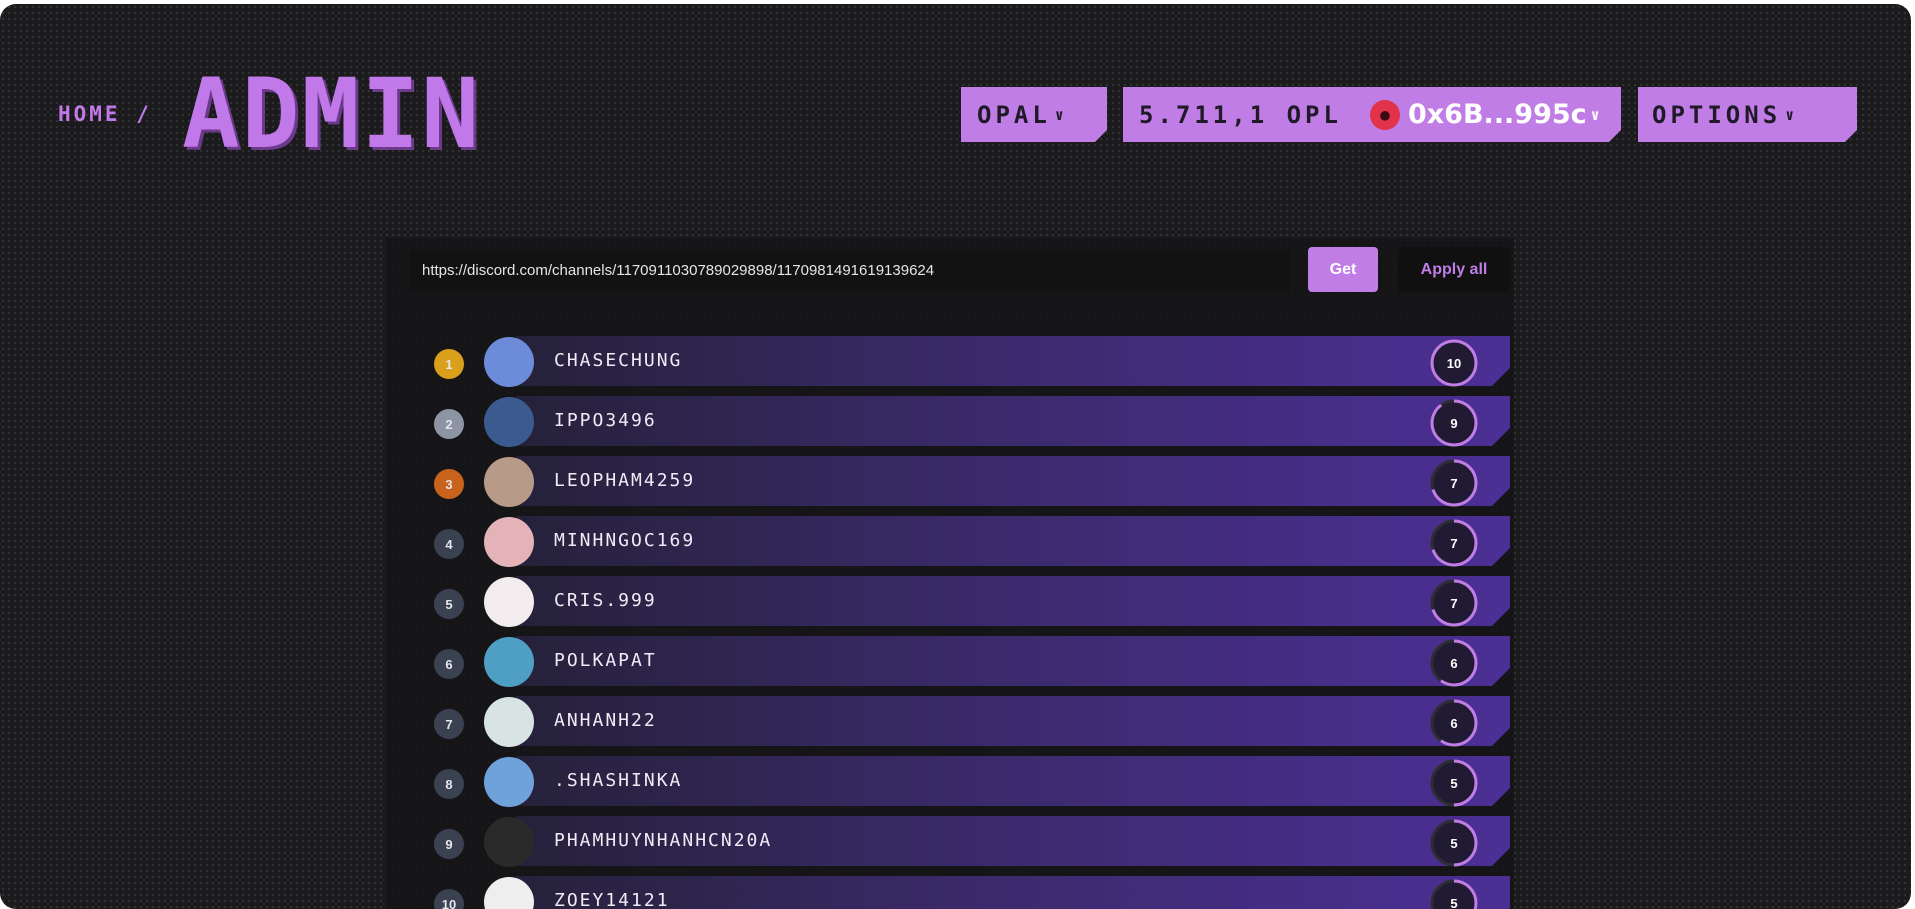  I want to click on score-value: 9, so click(1454, 423).